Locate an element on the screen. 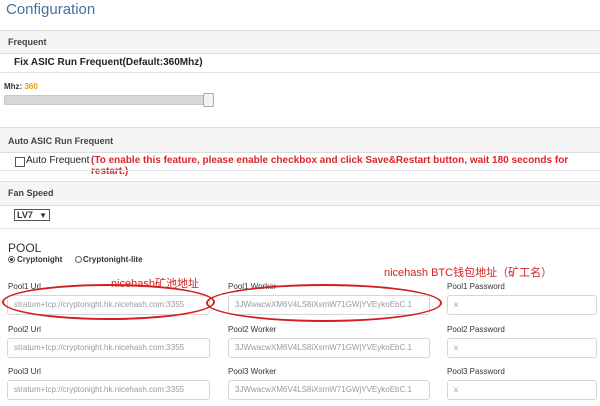  fan-speed-value: LV7 is located at coordinates (25, 215).